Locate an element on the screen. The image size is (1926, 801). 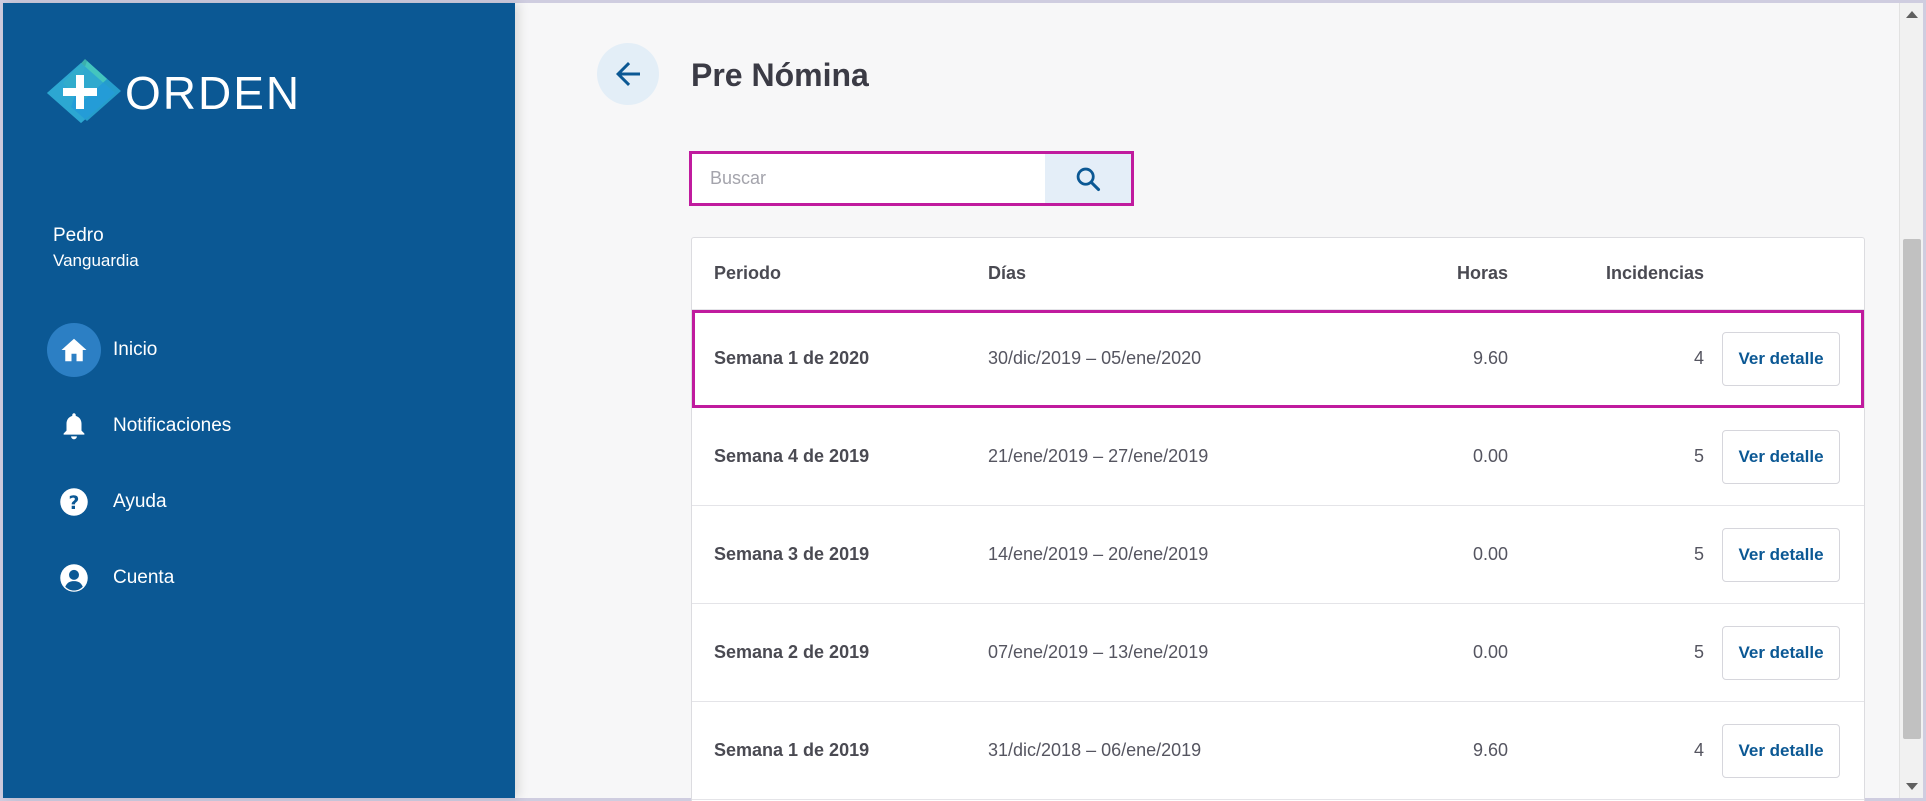
row-days: 14/ene/2019 – 20/ene/2019 is located at coordinates (1098, 554).